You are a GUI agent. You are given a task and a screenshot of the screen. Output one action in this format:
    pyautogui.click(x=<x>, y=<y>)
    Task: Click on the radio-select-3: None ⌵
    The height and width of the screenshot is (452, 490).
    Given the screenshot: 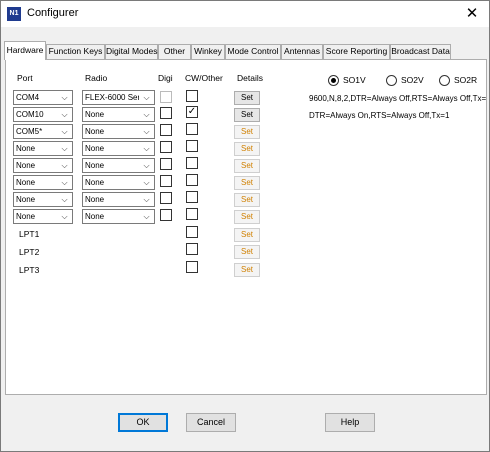 What is the action you would take?
    pyautogui.click(x=118, y=131)
    